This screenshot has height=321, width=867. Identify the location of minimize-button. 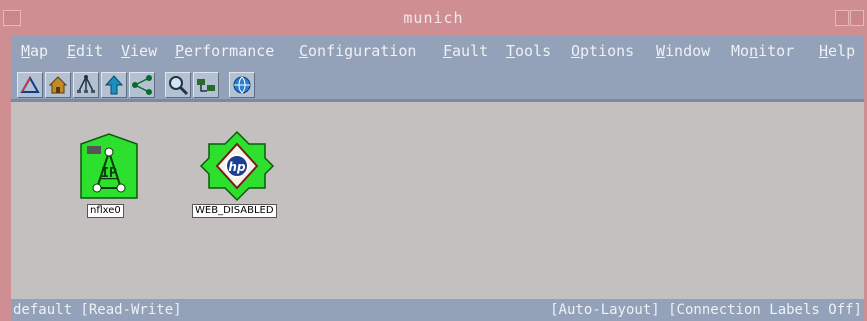
(842, 18).